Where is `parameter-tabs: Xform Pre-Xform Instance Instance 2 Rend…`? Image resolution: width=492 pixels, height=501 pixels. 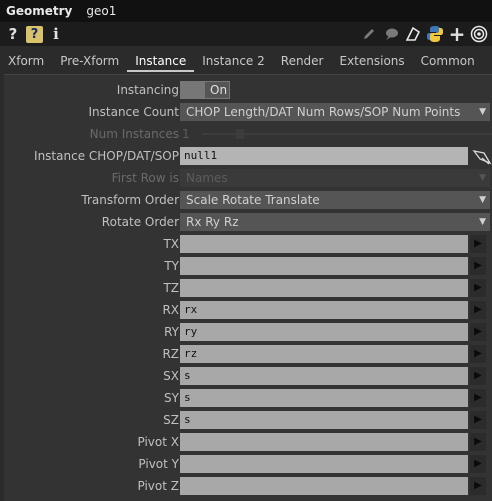
parameter-tabs: Xform Pre-Xform Instance Instance 2 Rend… is located at coordinates (246, 60).